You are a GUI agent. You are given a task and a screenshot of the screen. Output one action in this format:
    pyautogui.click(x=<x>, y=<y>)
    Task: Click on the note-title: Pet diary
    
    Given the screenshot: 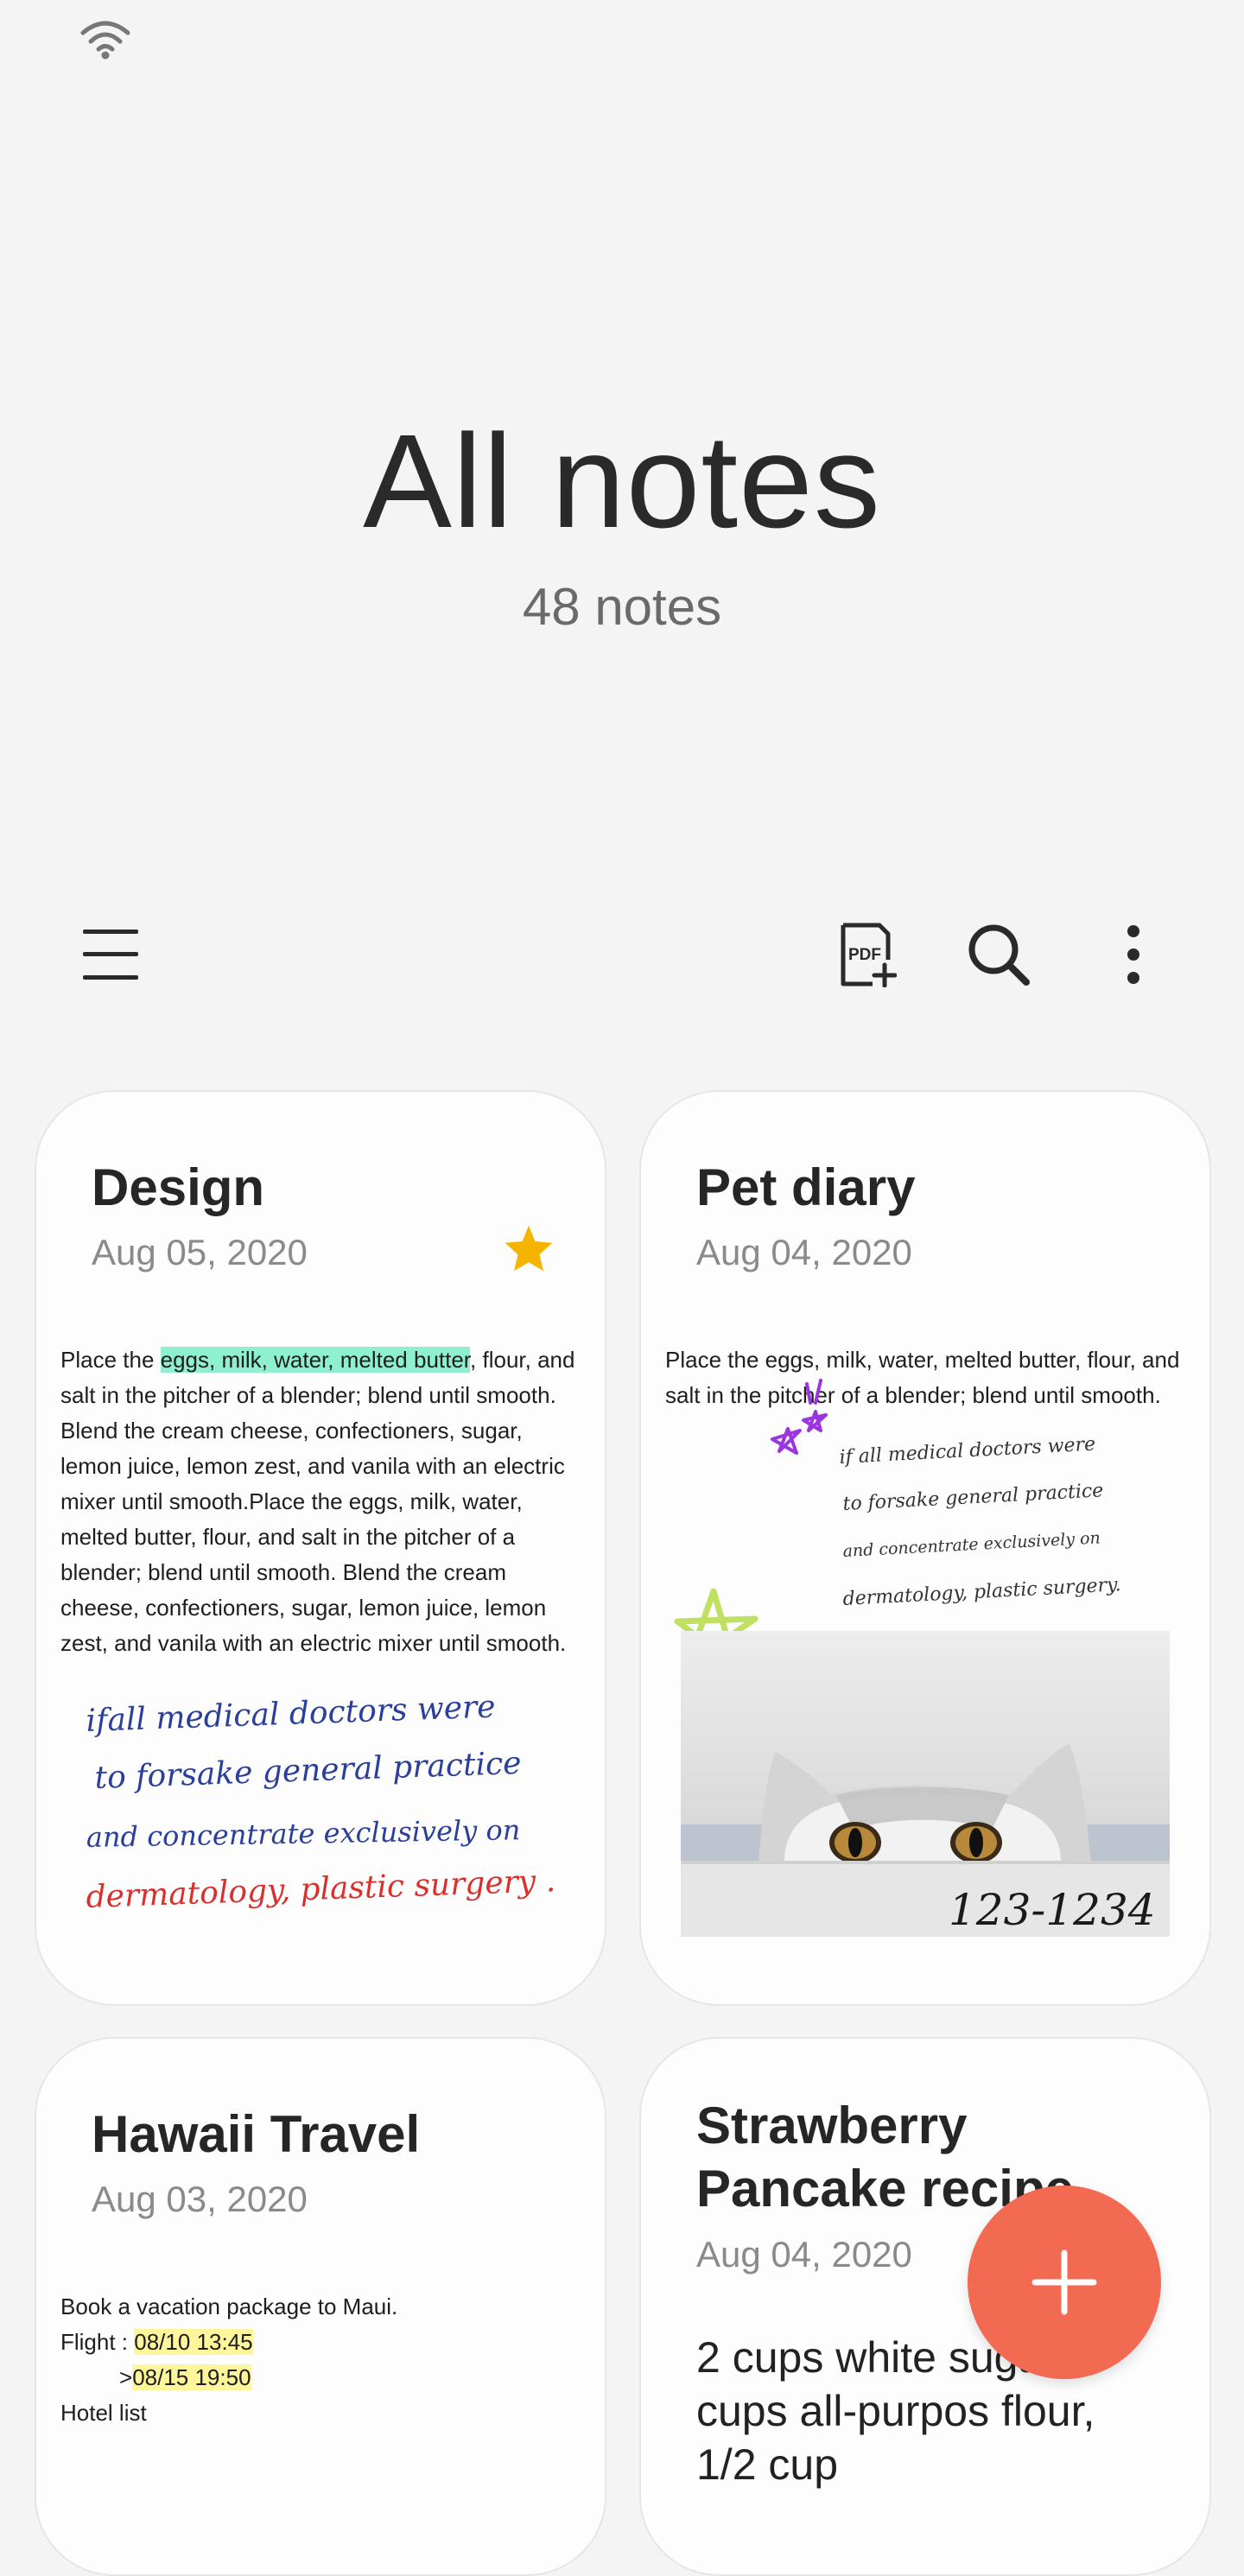 What is the action you would take?
    pyautogui.click(x=806, y=1187)
    